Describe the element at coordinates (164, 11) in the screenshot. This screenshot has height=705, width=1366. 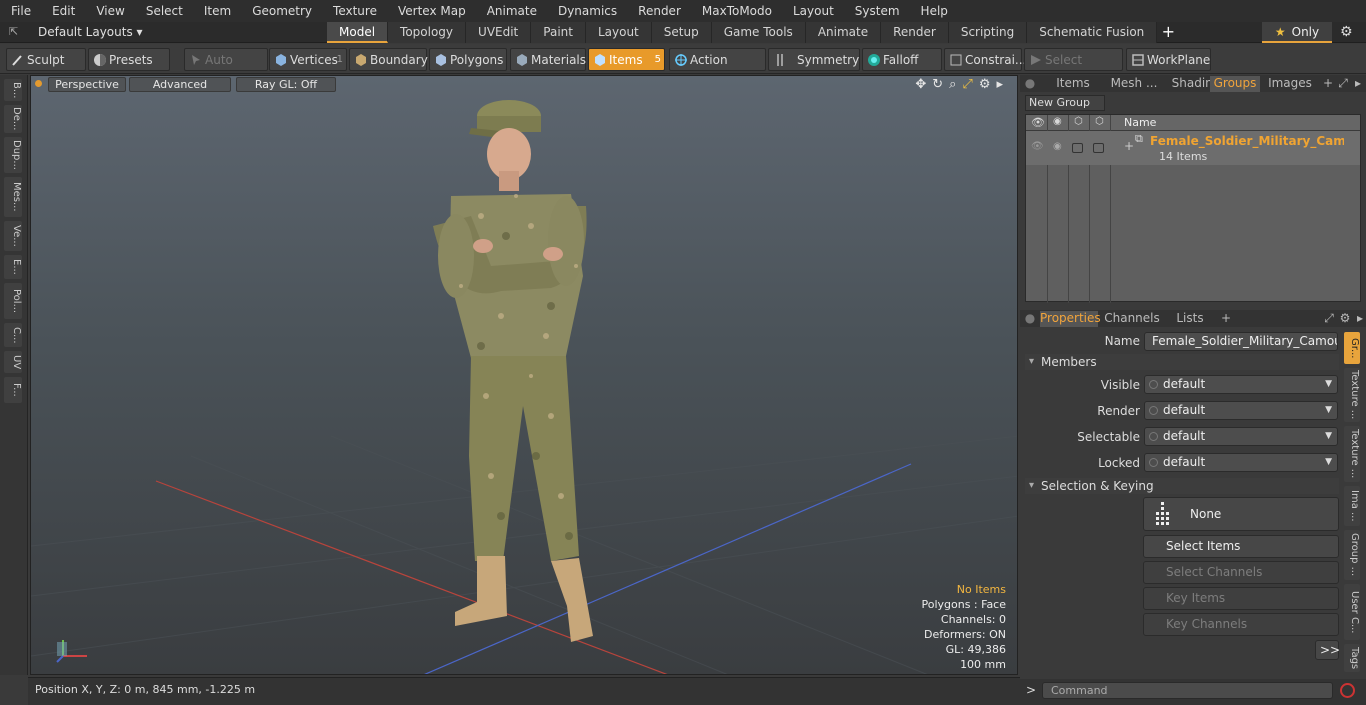
I see `menu-select: Select` at that location.